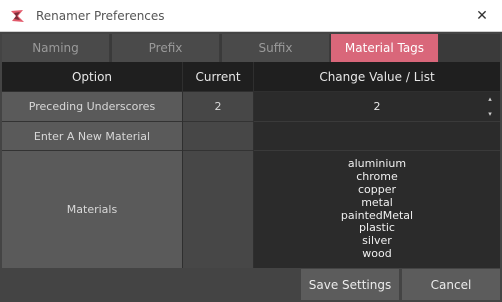 The width and height of the screenshot is (502, 302). Describe the element at coordinates (490, 99) in the screenshot. I see `spin-up-icon: ▴` at that location.